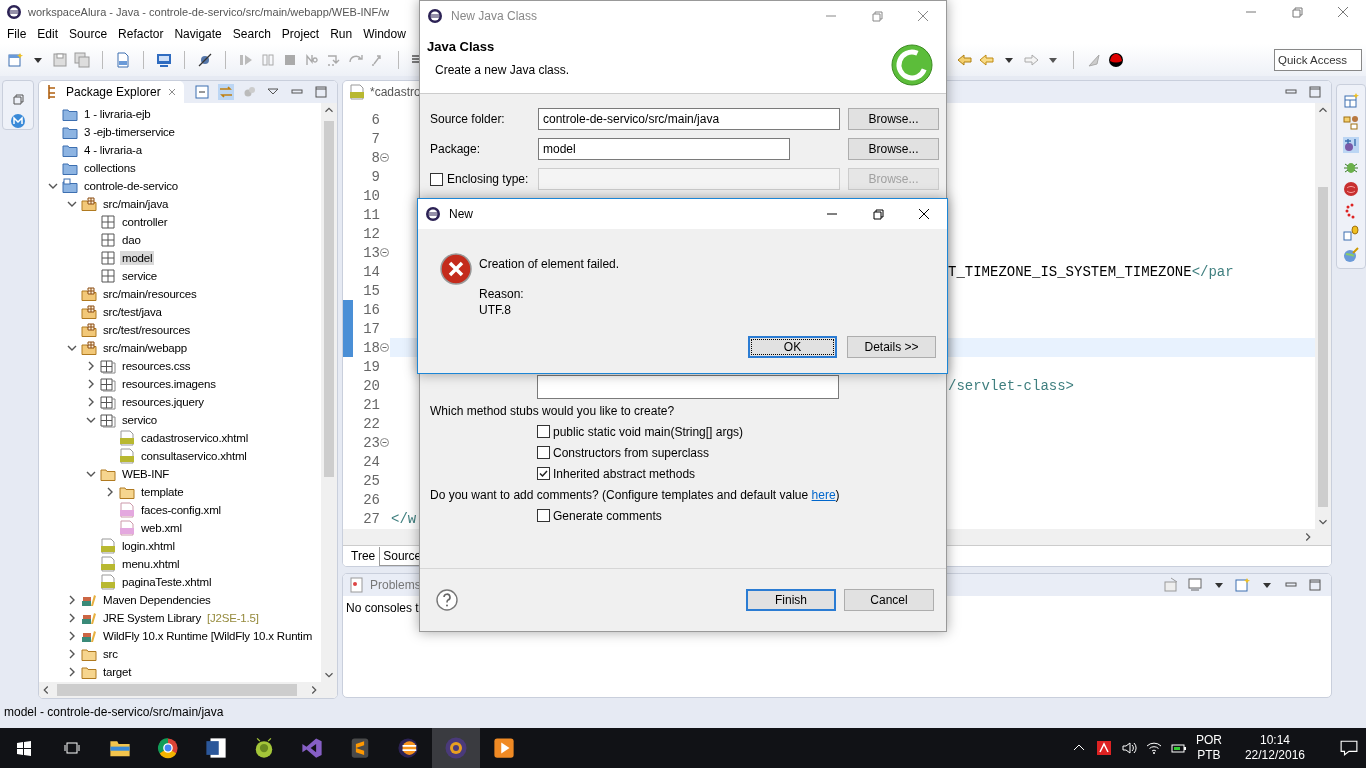  Describe the element at coordinates (131, 186) in the screenshot. I see `tree-item: controle-de-servico` at that location.